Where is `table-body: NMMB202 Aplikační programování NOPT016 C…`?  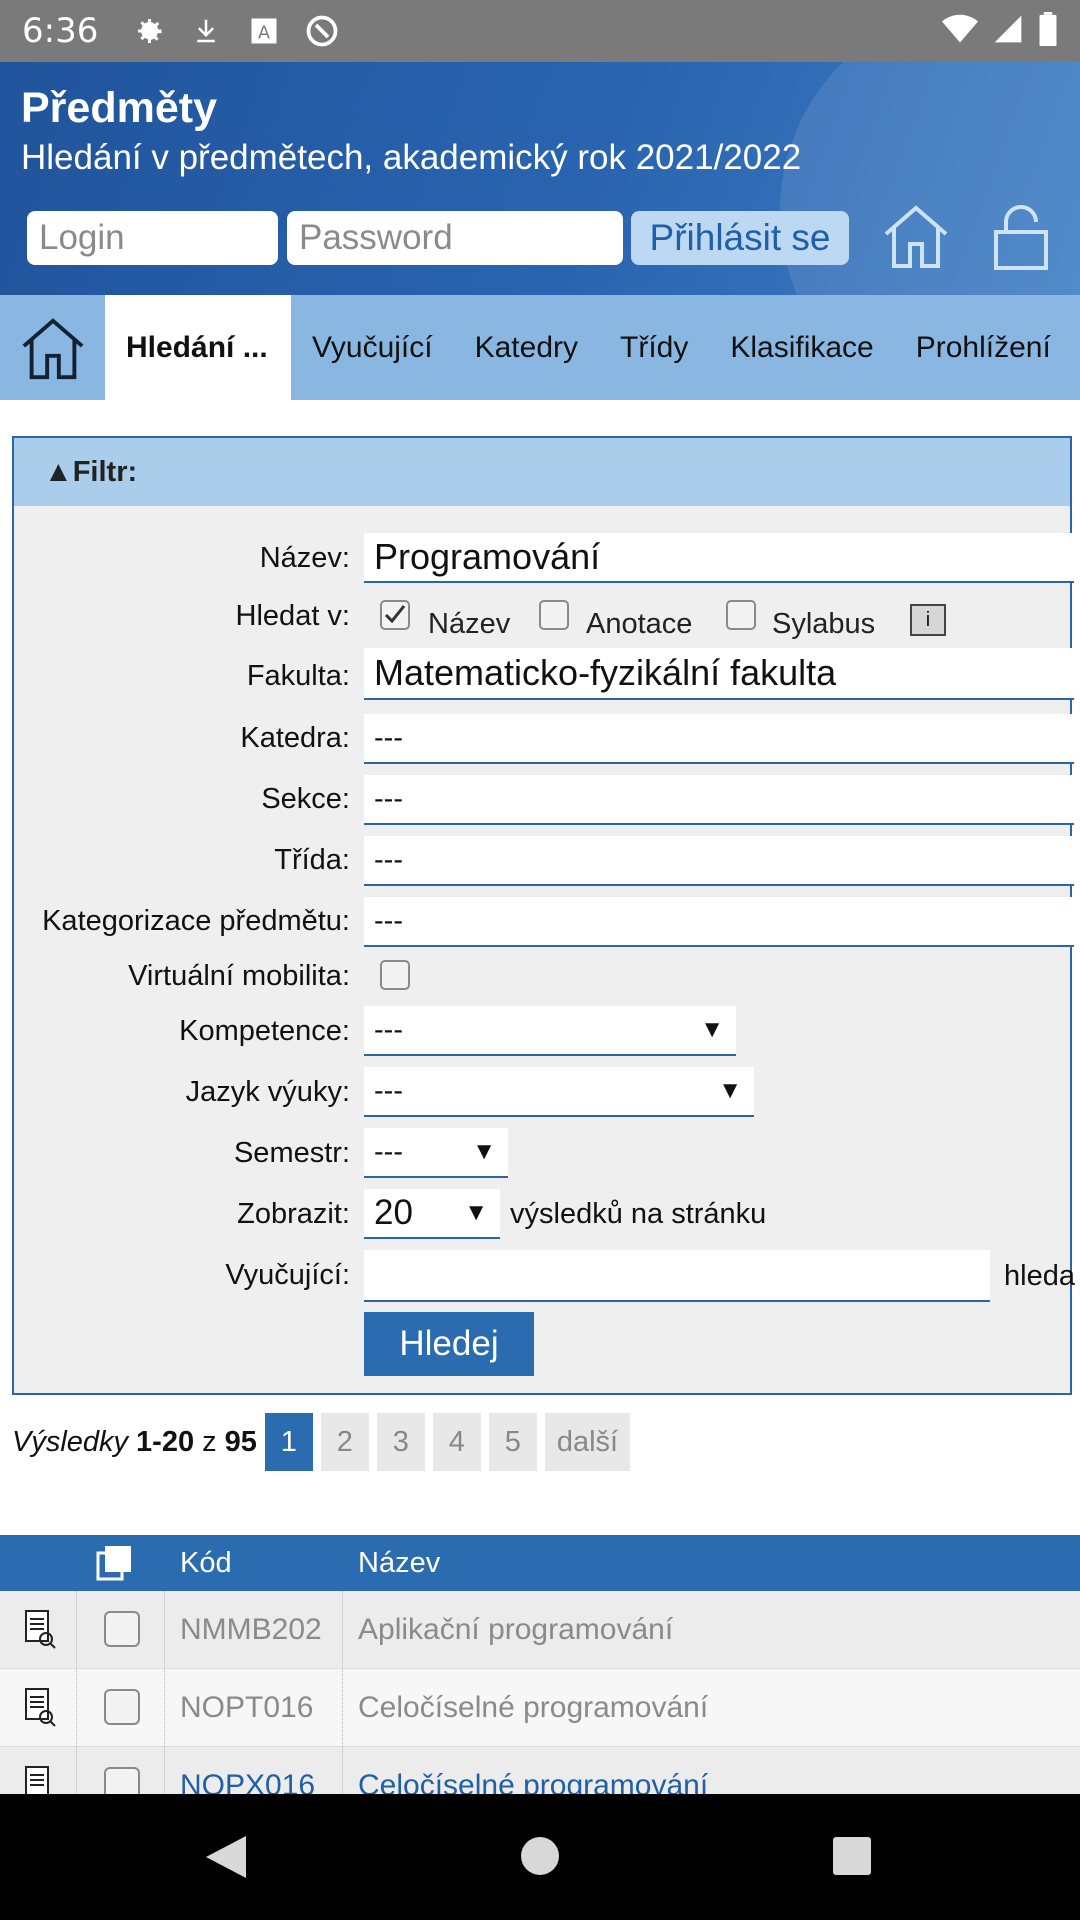
table-body: NMMB202 Aplikační programování NOPT016 C… is located at coordinates (540, 1708).